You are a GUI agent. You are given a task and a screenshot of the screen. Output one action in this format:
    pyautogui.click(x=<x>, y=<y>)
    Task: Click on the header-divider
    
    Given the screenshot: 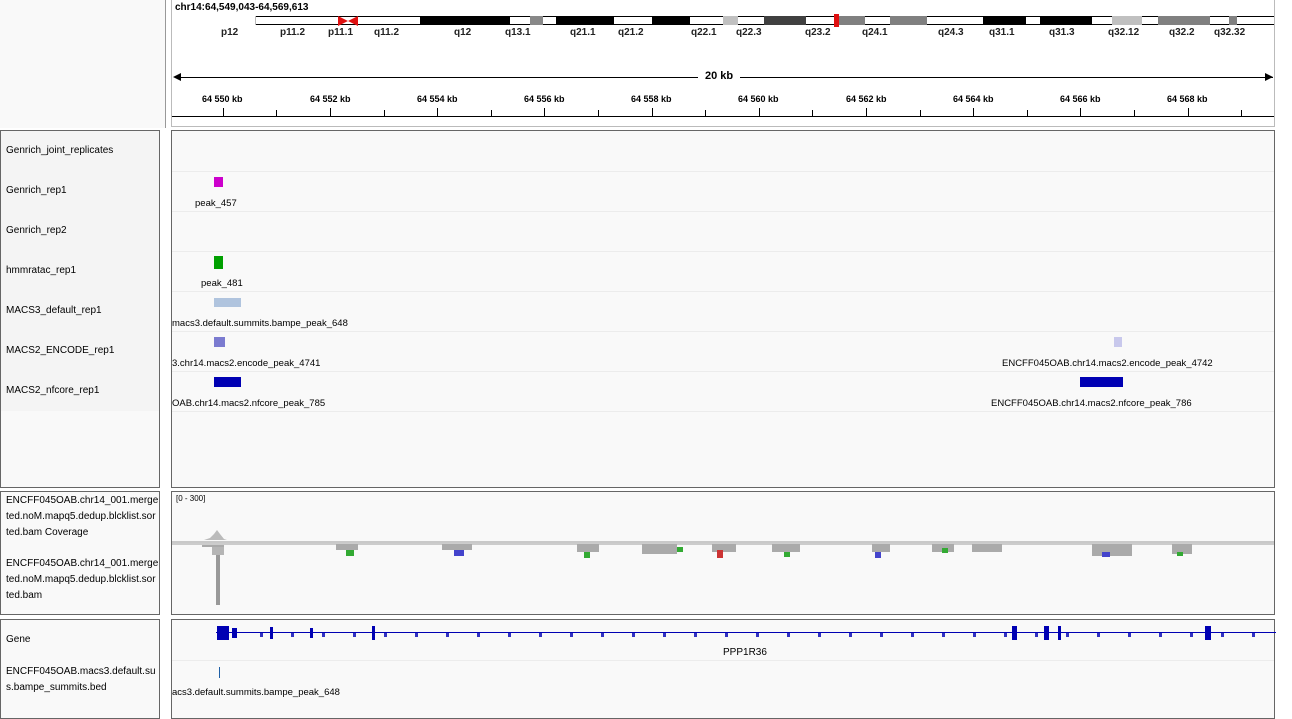 What is the action you would take?
    pyautogui.click(x=165, y=64)
    